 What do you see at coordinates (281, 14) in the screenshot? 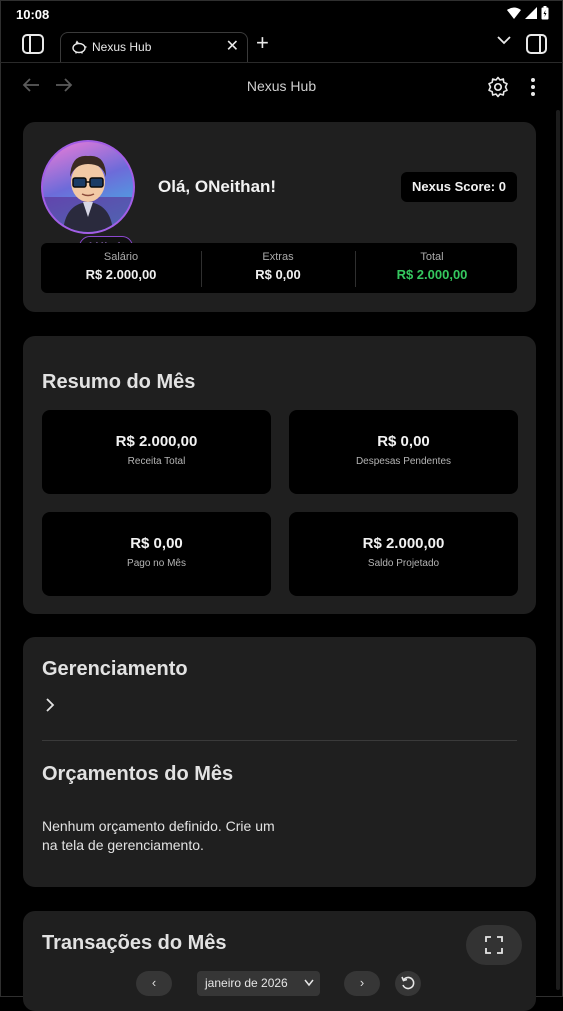
I see `status-bar: 10:08` at bounding box center [281, 14].